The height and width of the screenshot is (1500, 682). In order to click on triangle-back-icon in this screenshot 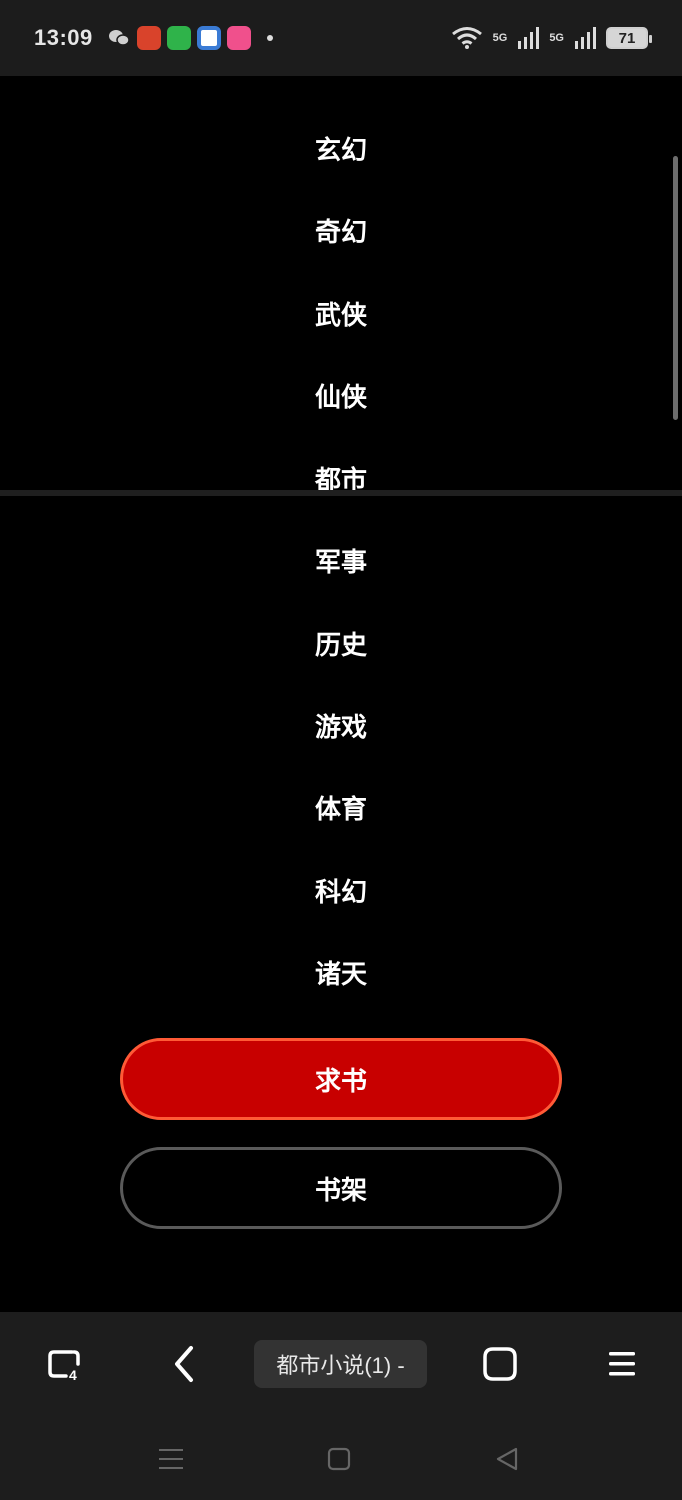, I will do `click(507, 1459)`.